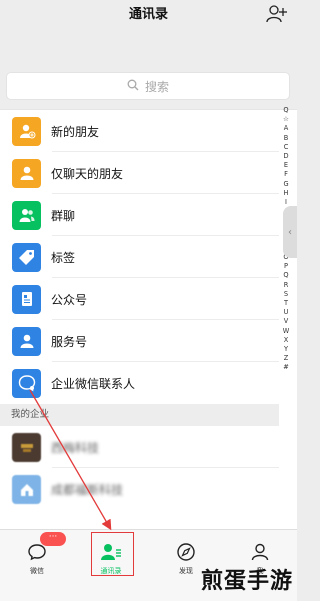 Image resolution: width=320 pixels, height=601 pixels. Describe the element at coordinates (139, 383) in the screenshot. I see `list-item-enterprise-contacts: 企业微信联系人` at that location.